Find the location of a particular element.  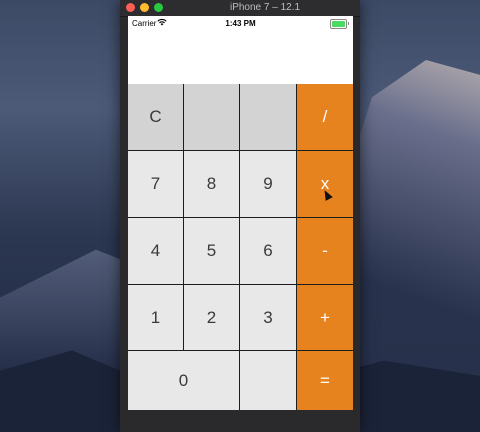

minimize-window-button is located at coordinates (144, 7).